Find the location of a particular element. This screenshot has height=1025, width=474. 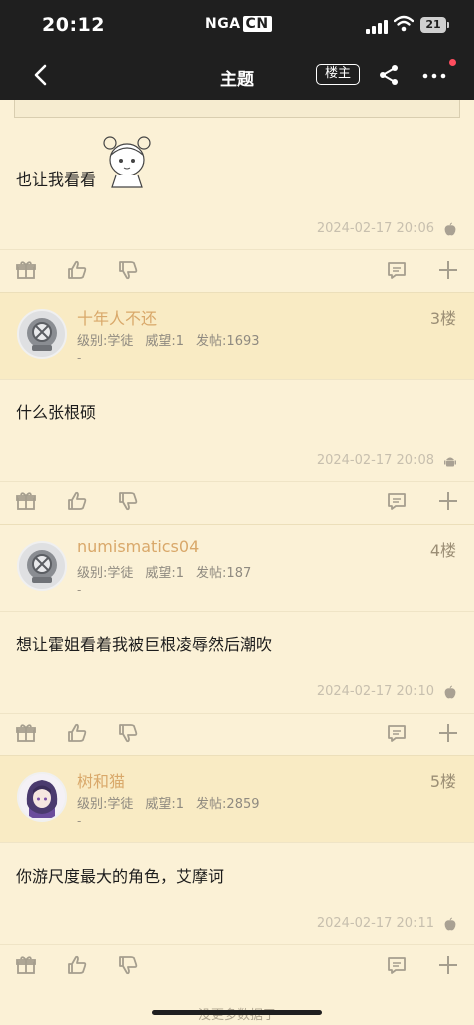

status-time: 20:12 is located at coordinates (73, 25).